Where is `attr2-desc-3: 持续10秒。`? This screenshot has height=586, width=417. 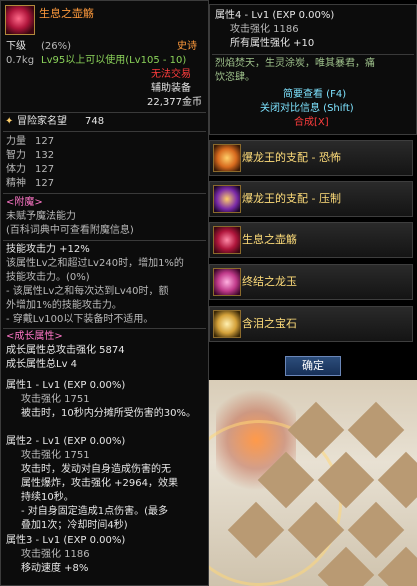 attr2-desc-3: 持续10秒。 is located at coordinates (47, 497).